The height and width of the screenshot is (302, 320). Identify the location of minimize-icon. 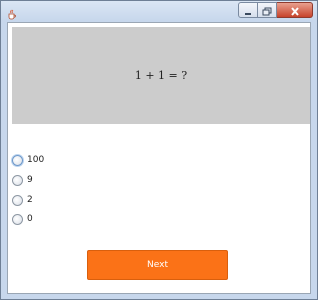
(248, 10).